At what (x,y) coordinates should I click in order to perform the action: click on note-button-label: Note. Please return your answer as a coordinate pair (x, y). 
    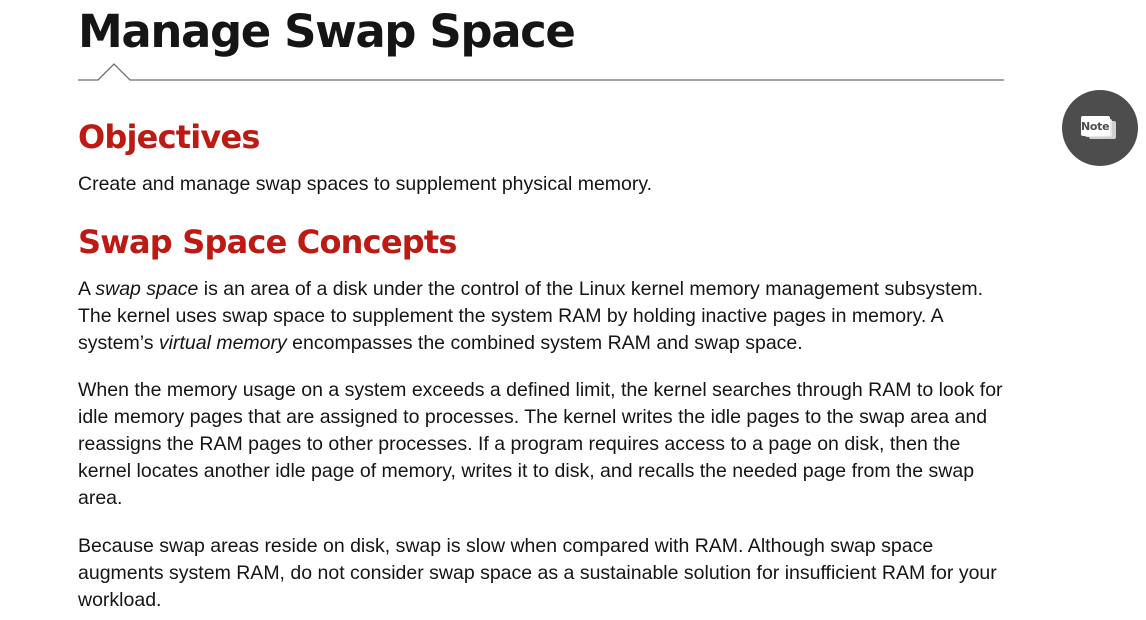
    Looking at the image, I should click on (1095, 126).